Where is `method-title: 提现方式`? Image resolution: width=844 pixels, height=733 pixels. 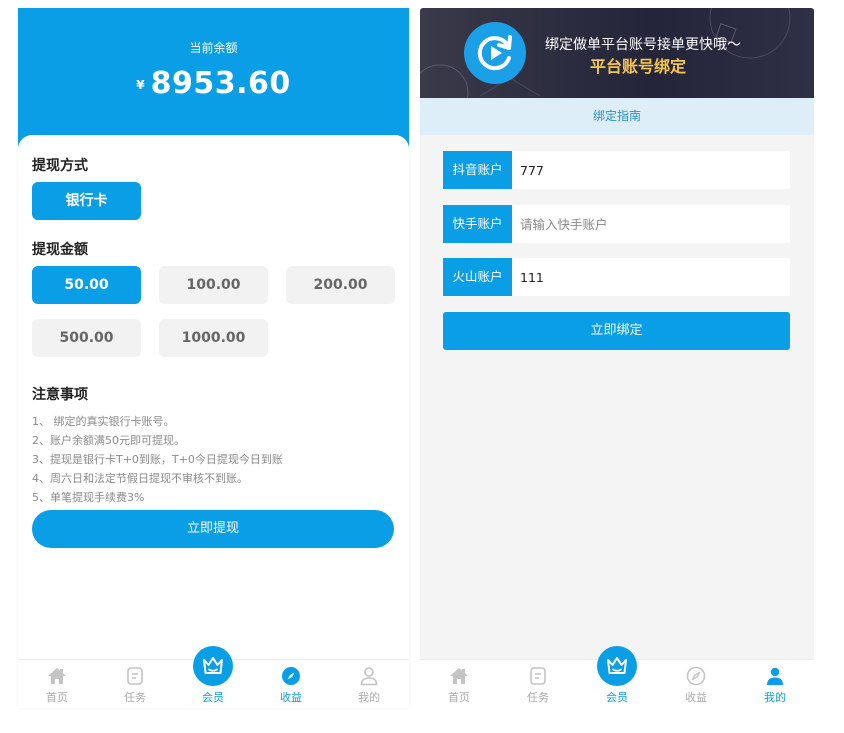
method-title: 提现方式 is located at coordinates (60, 166).